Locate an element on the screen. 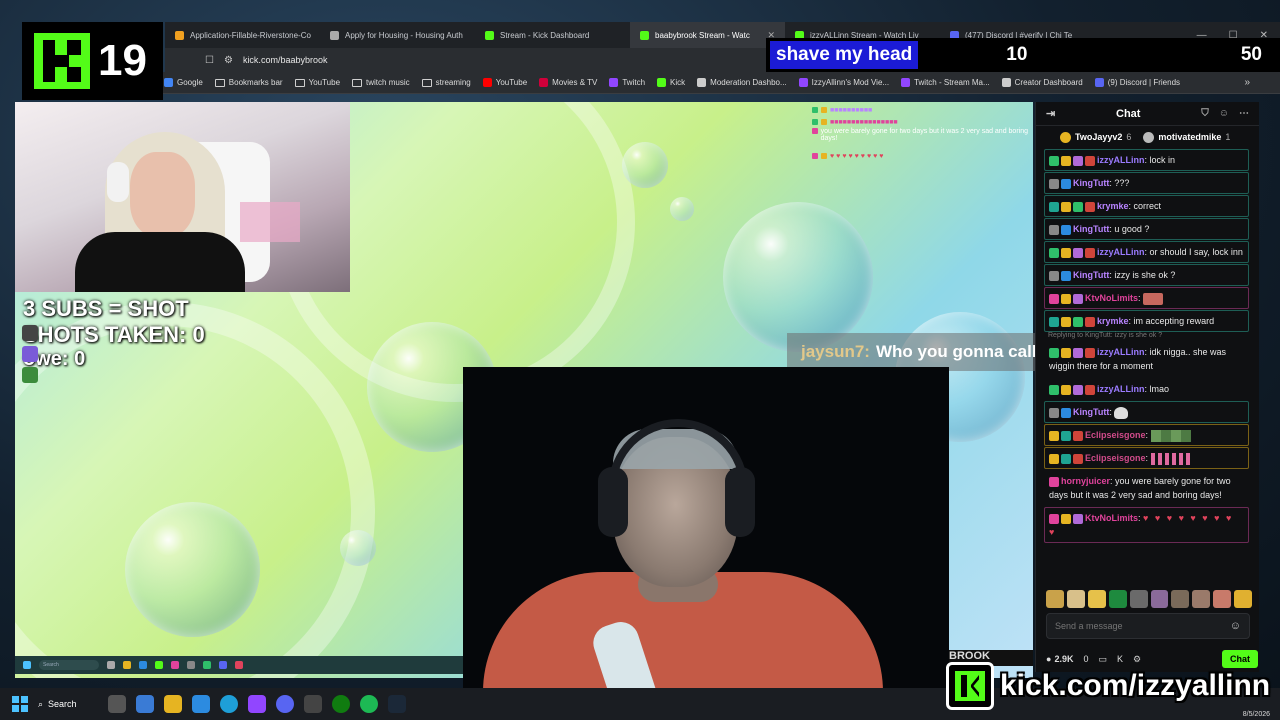  rank-badge-icon is located at coordinates (1065, 137).